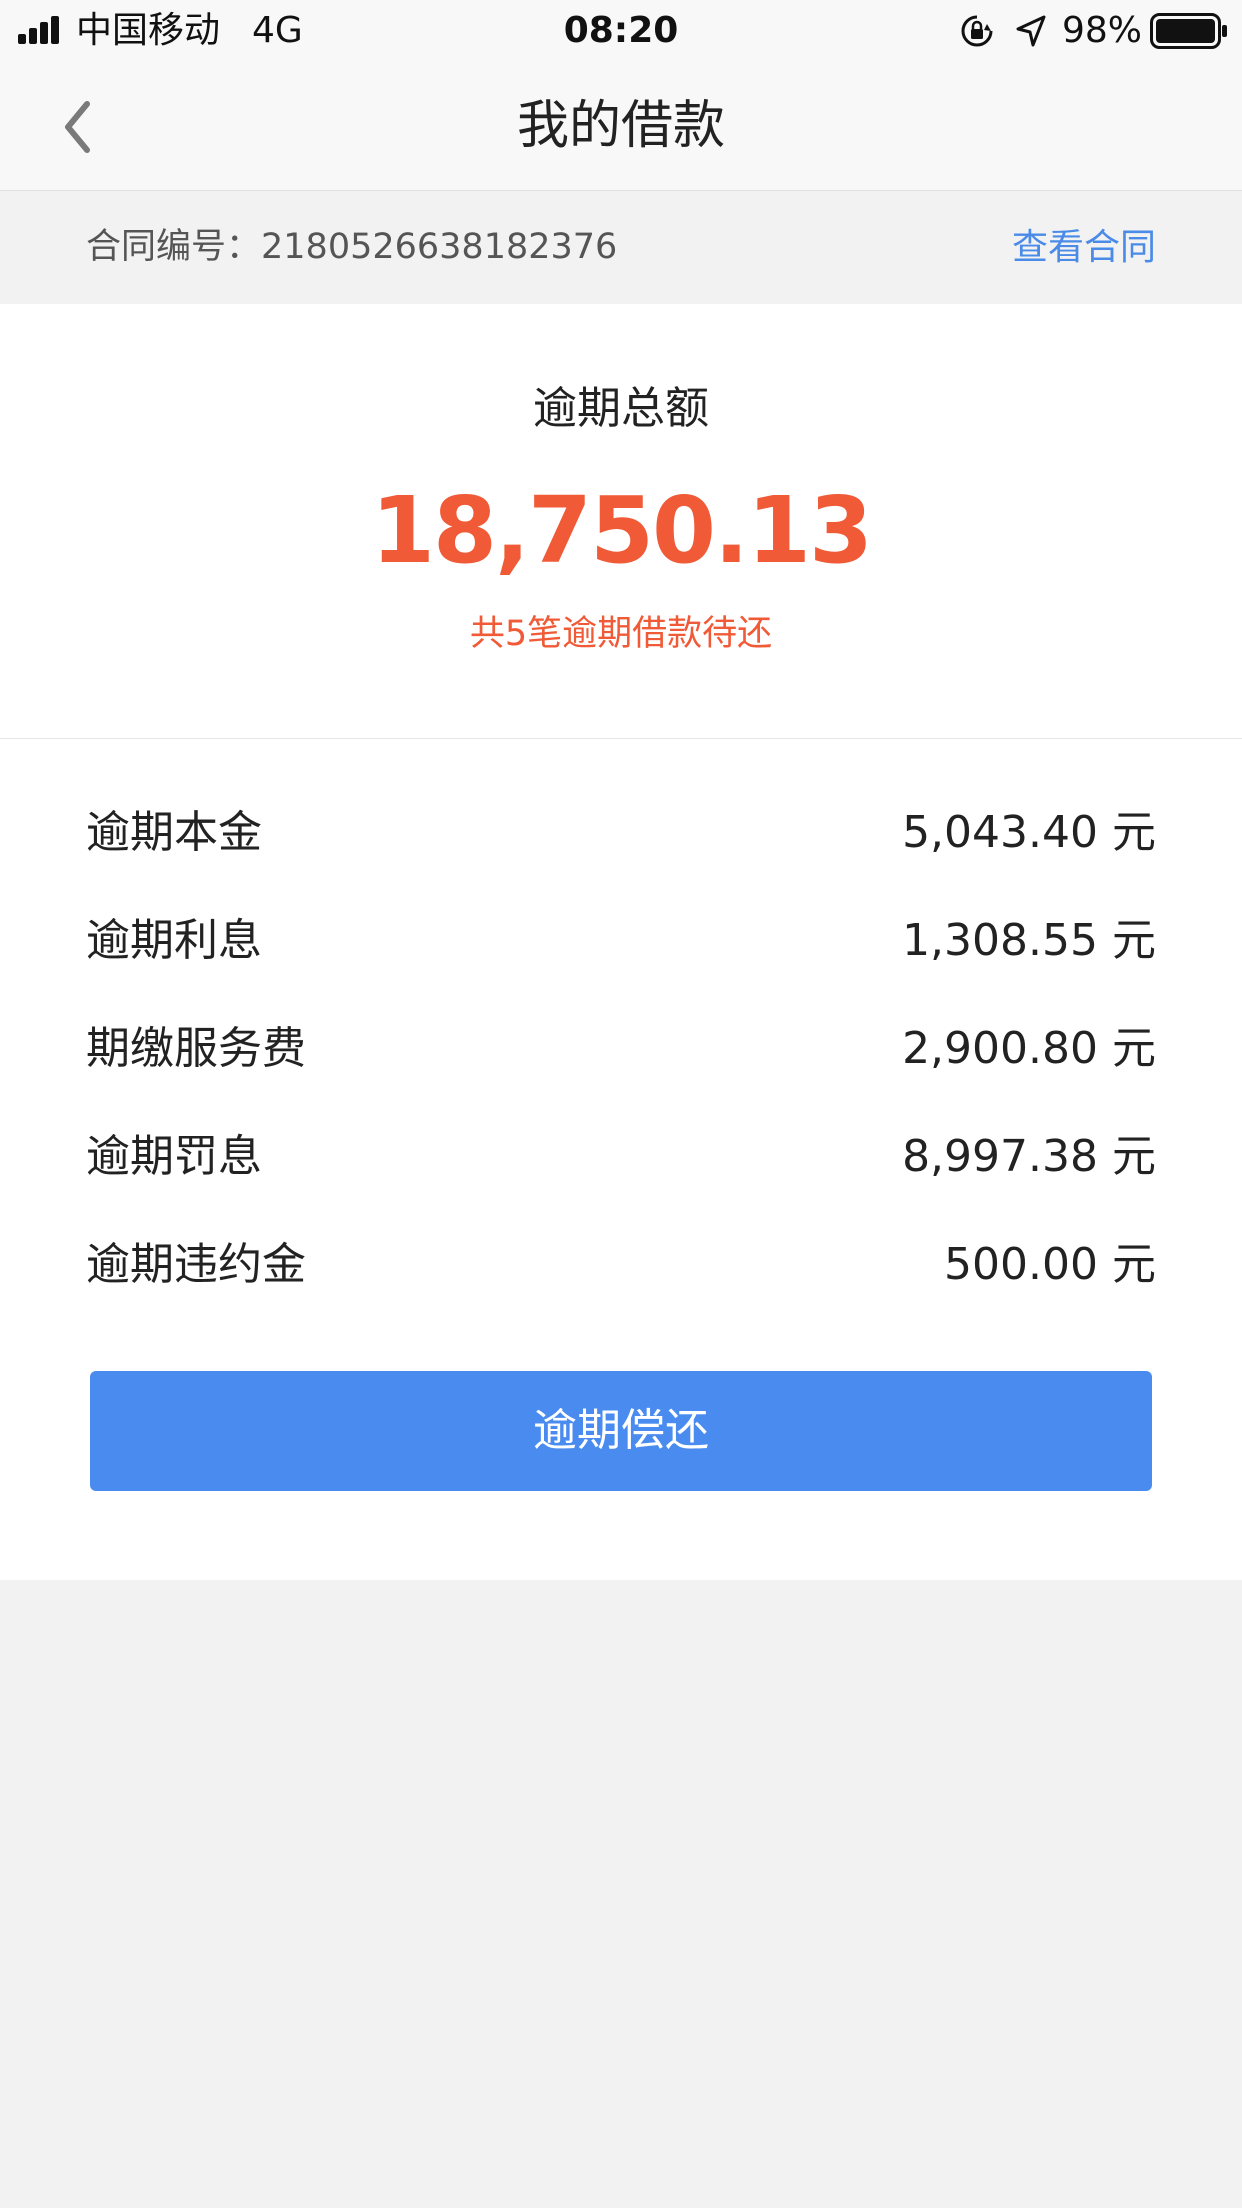 This screenshot has height=2208, width=1242. I want to click on lock-rotation-icon, so click(977, 31).